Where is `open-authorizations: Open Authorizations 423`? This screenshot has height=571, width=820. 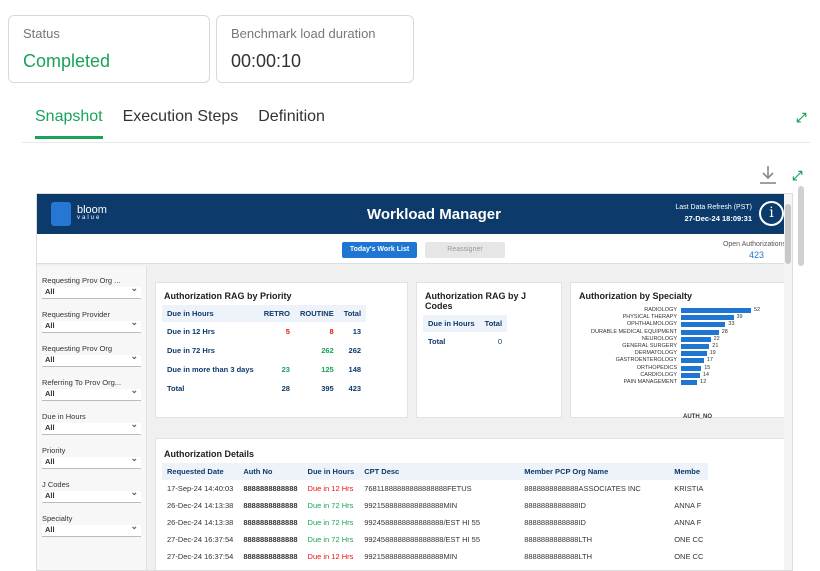
open-authorizations: Open Authorizations 423 is located at coordinates (754, 250).